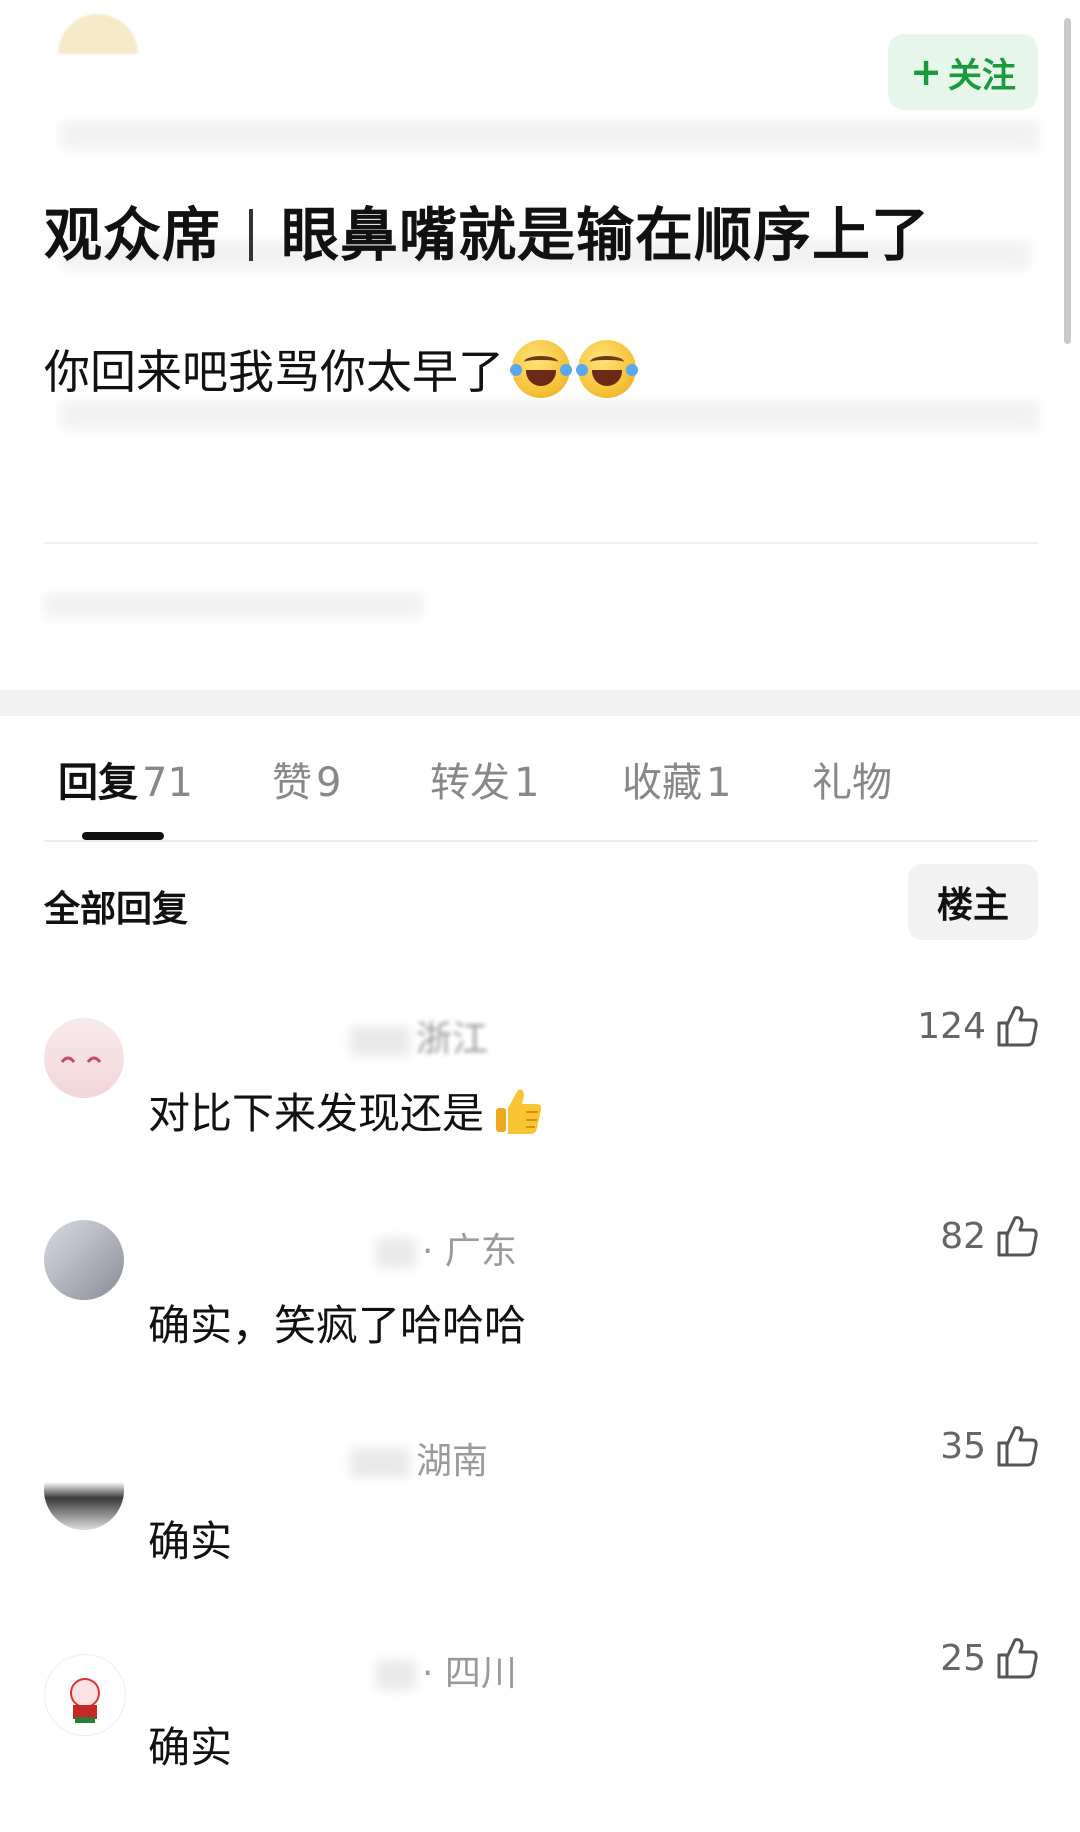 The width and height of the screenshot is (1080, 1832). Describe the element at coordinates (963, 1658) in the screenshot. I see `like-count: 25` at that location.